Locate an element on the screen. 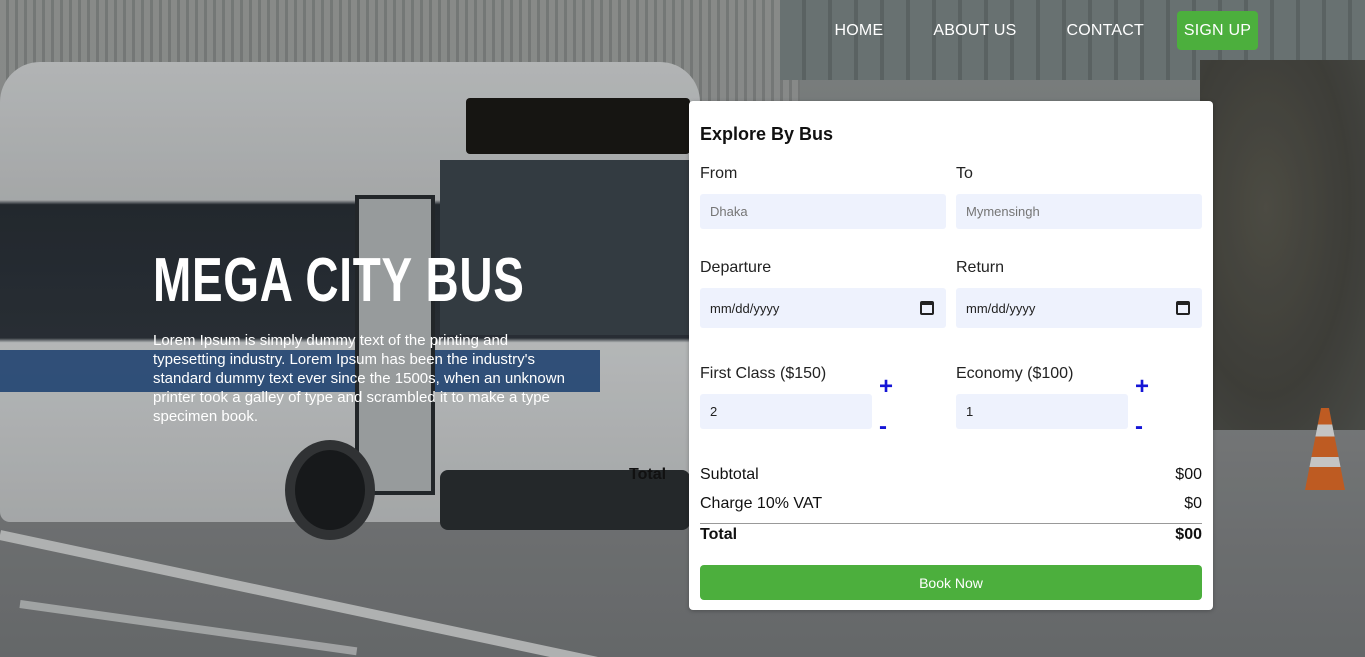 The height and width of the screenshot is (657, 1365). sign-up-button: SIGN UP is located at coordinates (1217, 30).